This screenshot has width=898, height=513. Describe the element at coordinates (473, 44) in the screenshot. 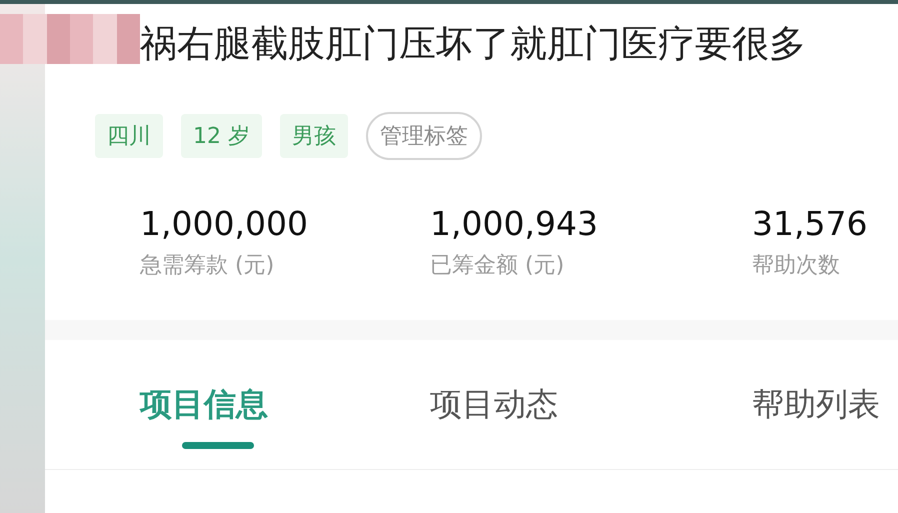

I see `project-title: 祸右腿截肢肛门压坏了就肛门医疗要很多` at that location.